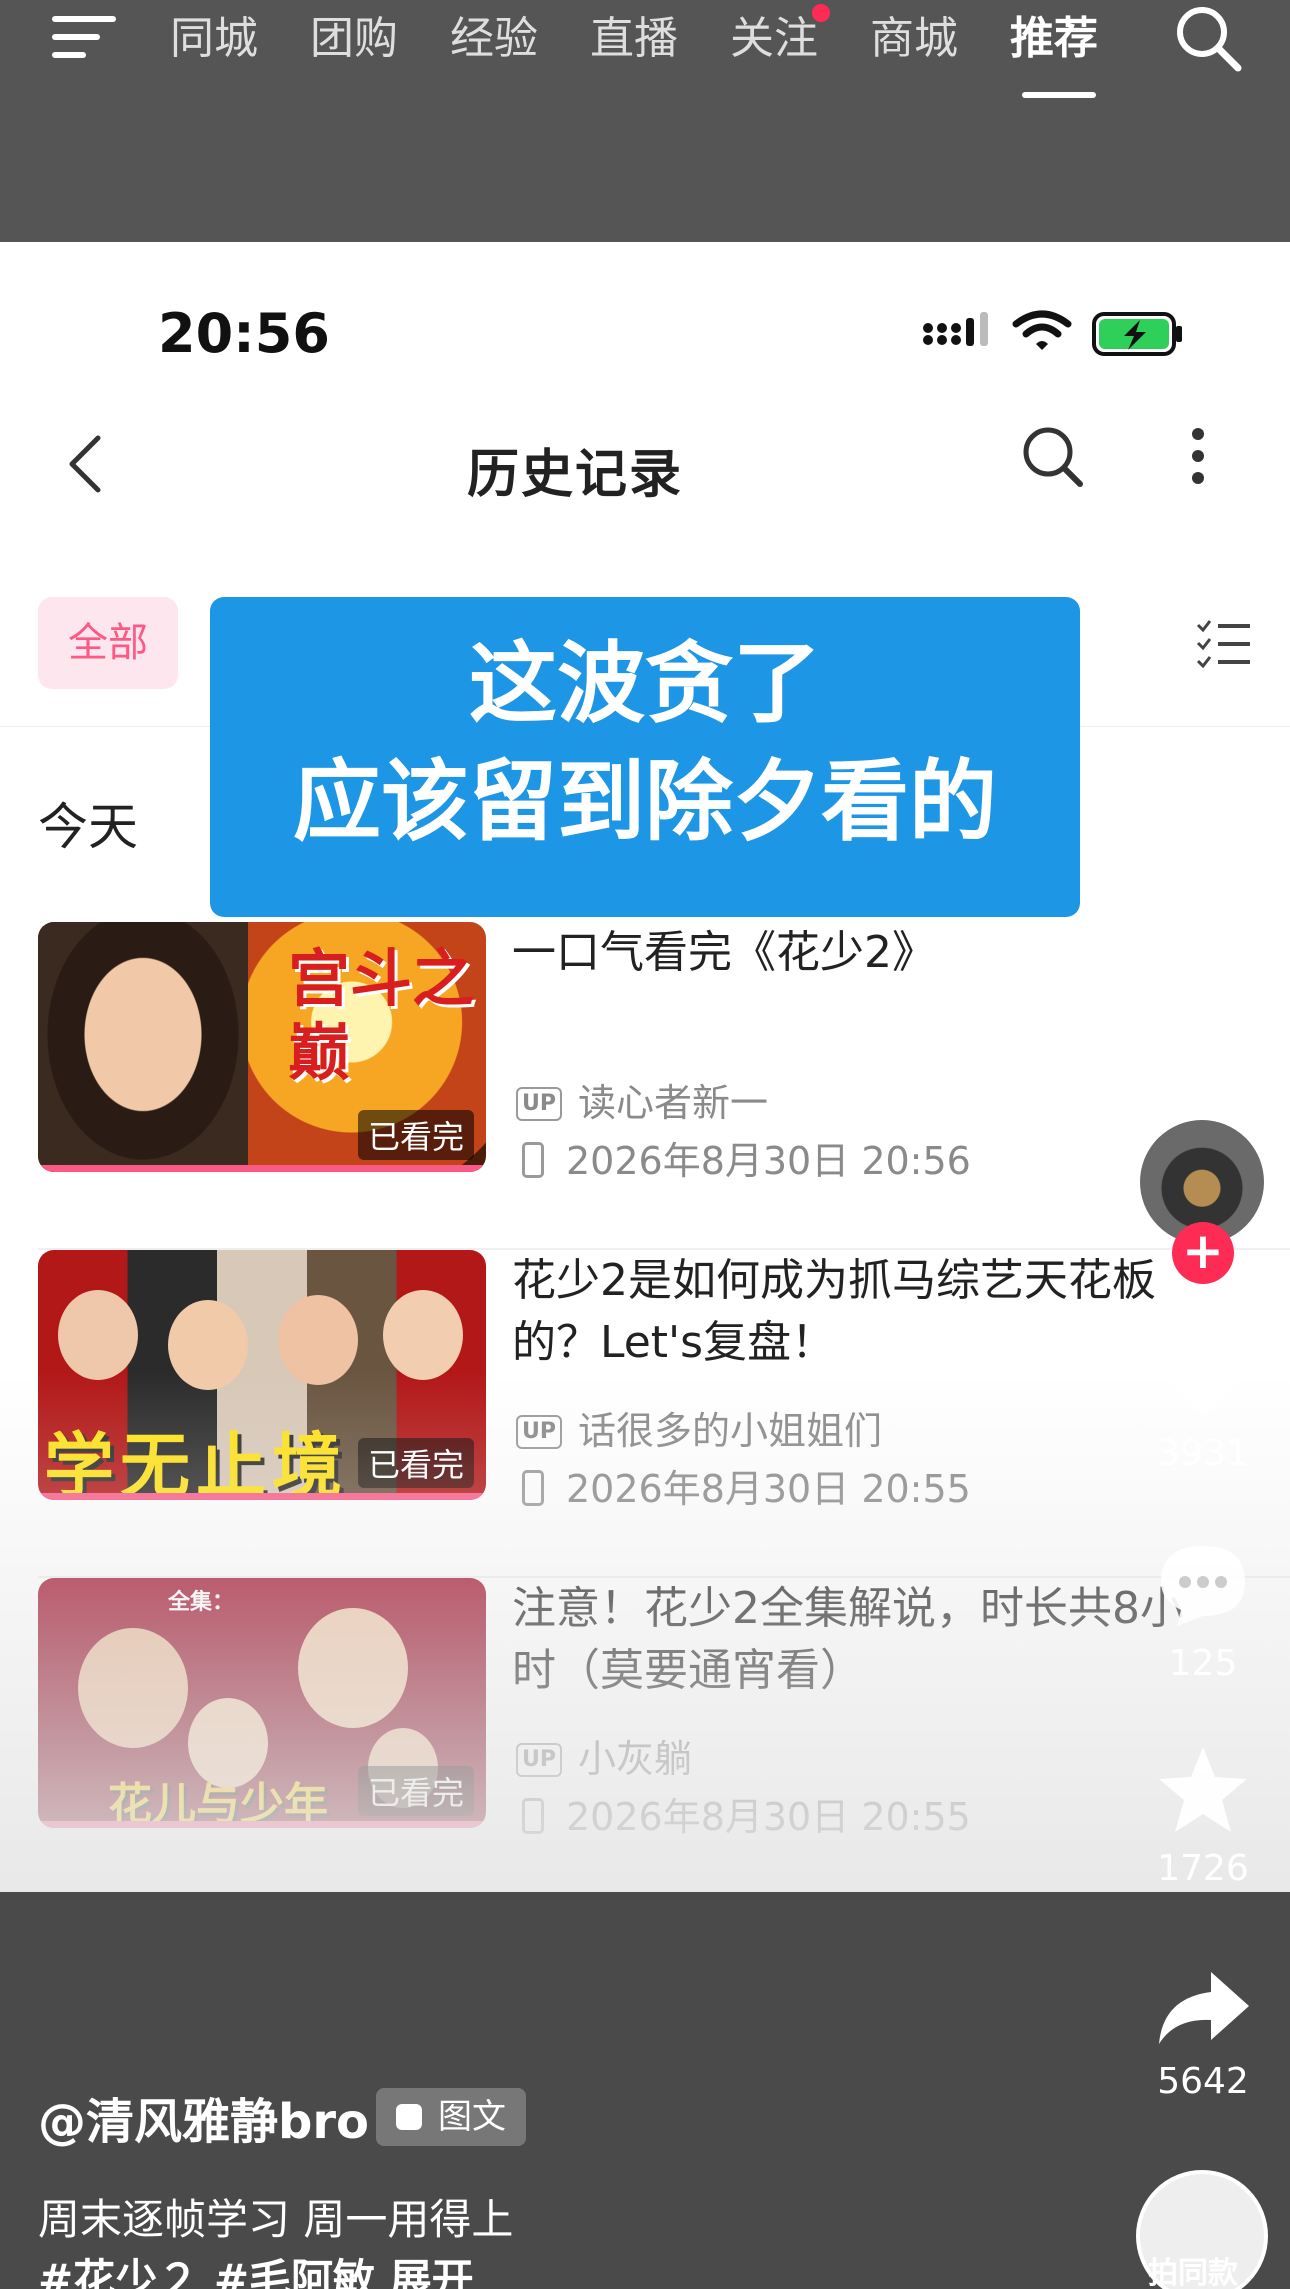 This screenshot has height=2289, width=1290. I want to click on item-title: 一口气看完《花少2》, so click(724, 952).